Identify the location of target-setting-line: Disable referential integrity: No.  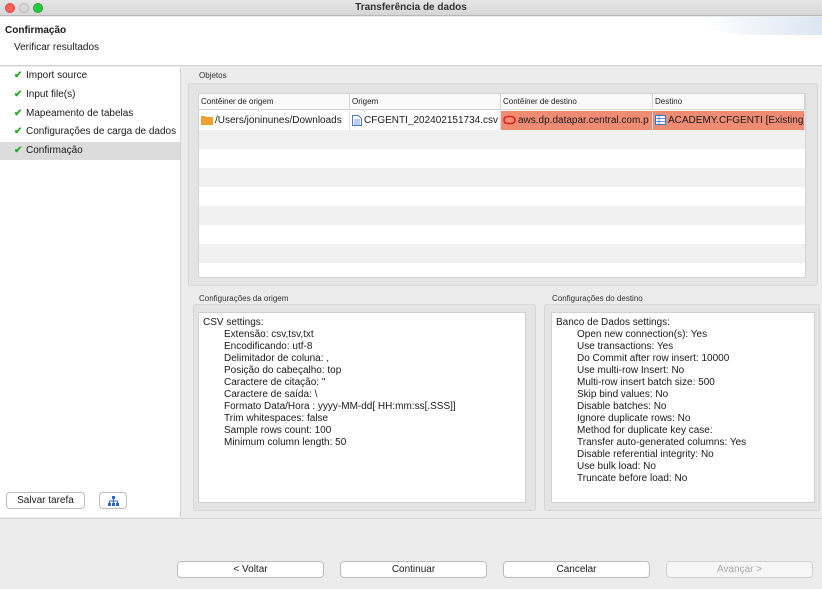
(645, 454).